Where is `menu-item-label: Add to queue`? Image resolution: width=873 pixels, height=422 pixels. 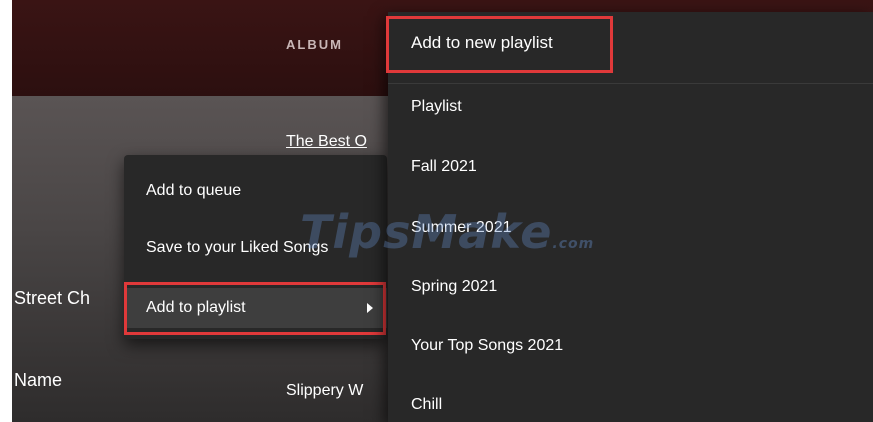
menu-item-label: Add to queue is located at coordinates (194, 190).